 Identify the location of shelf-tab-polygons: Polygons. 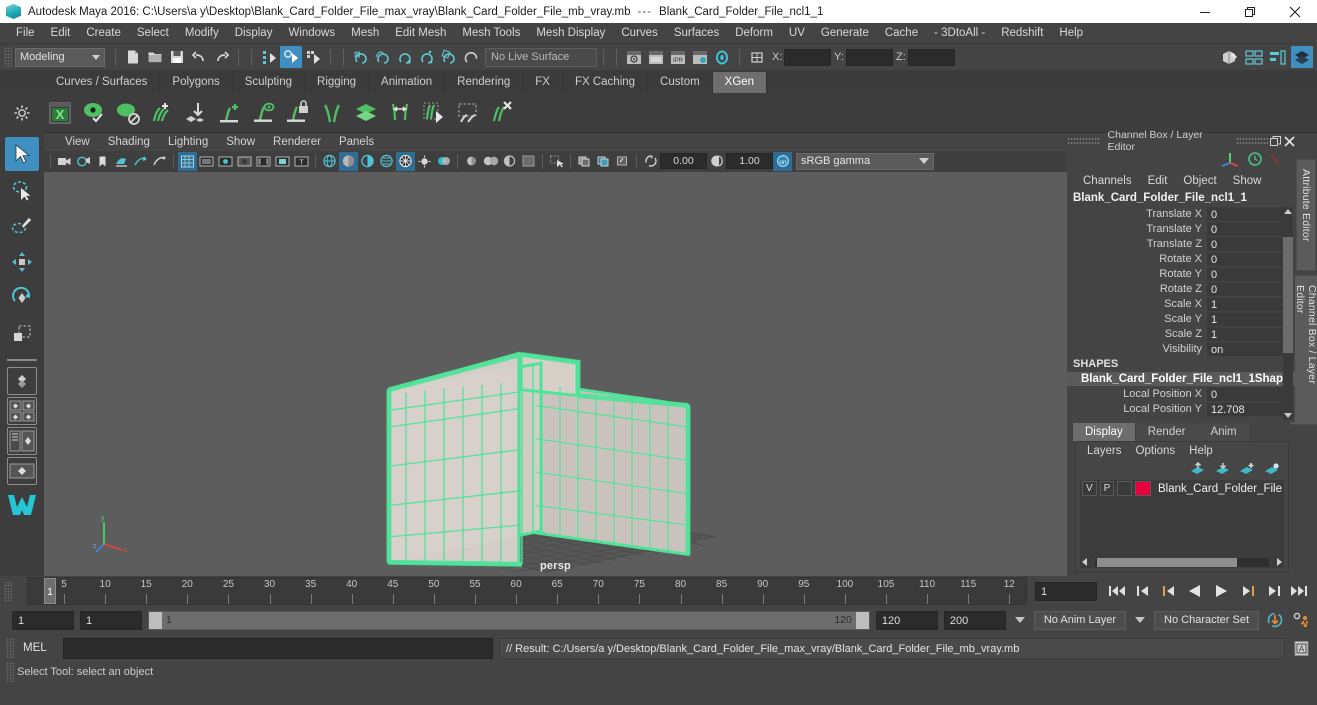
(196, 82).